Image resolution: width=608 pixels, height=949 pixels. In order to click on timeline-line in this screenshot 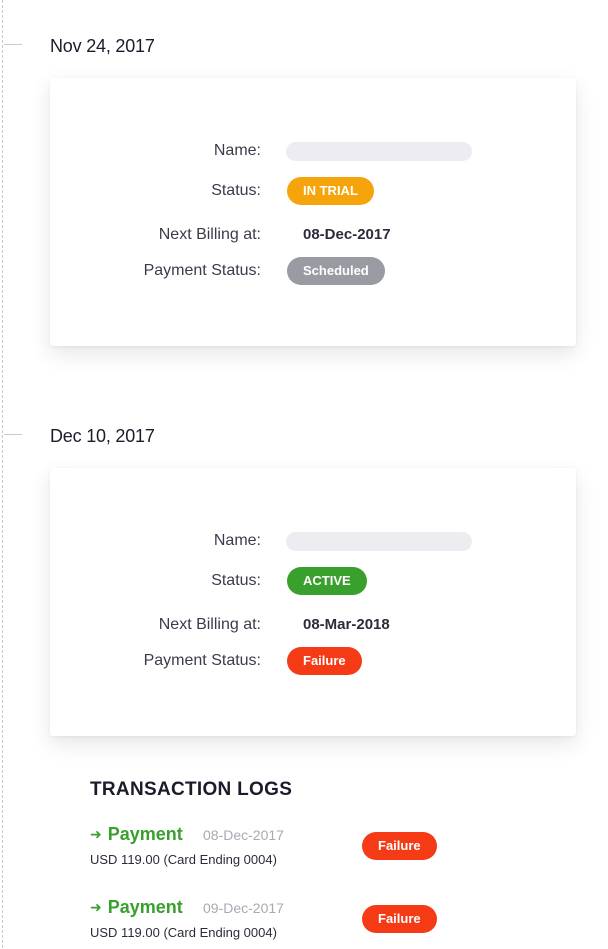, I will do `click(2, 474)`.